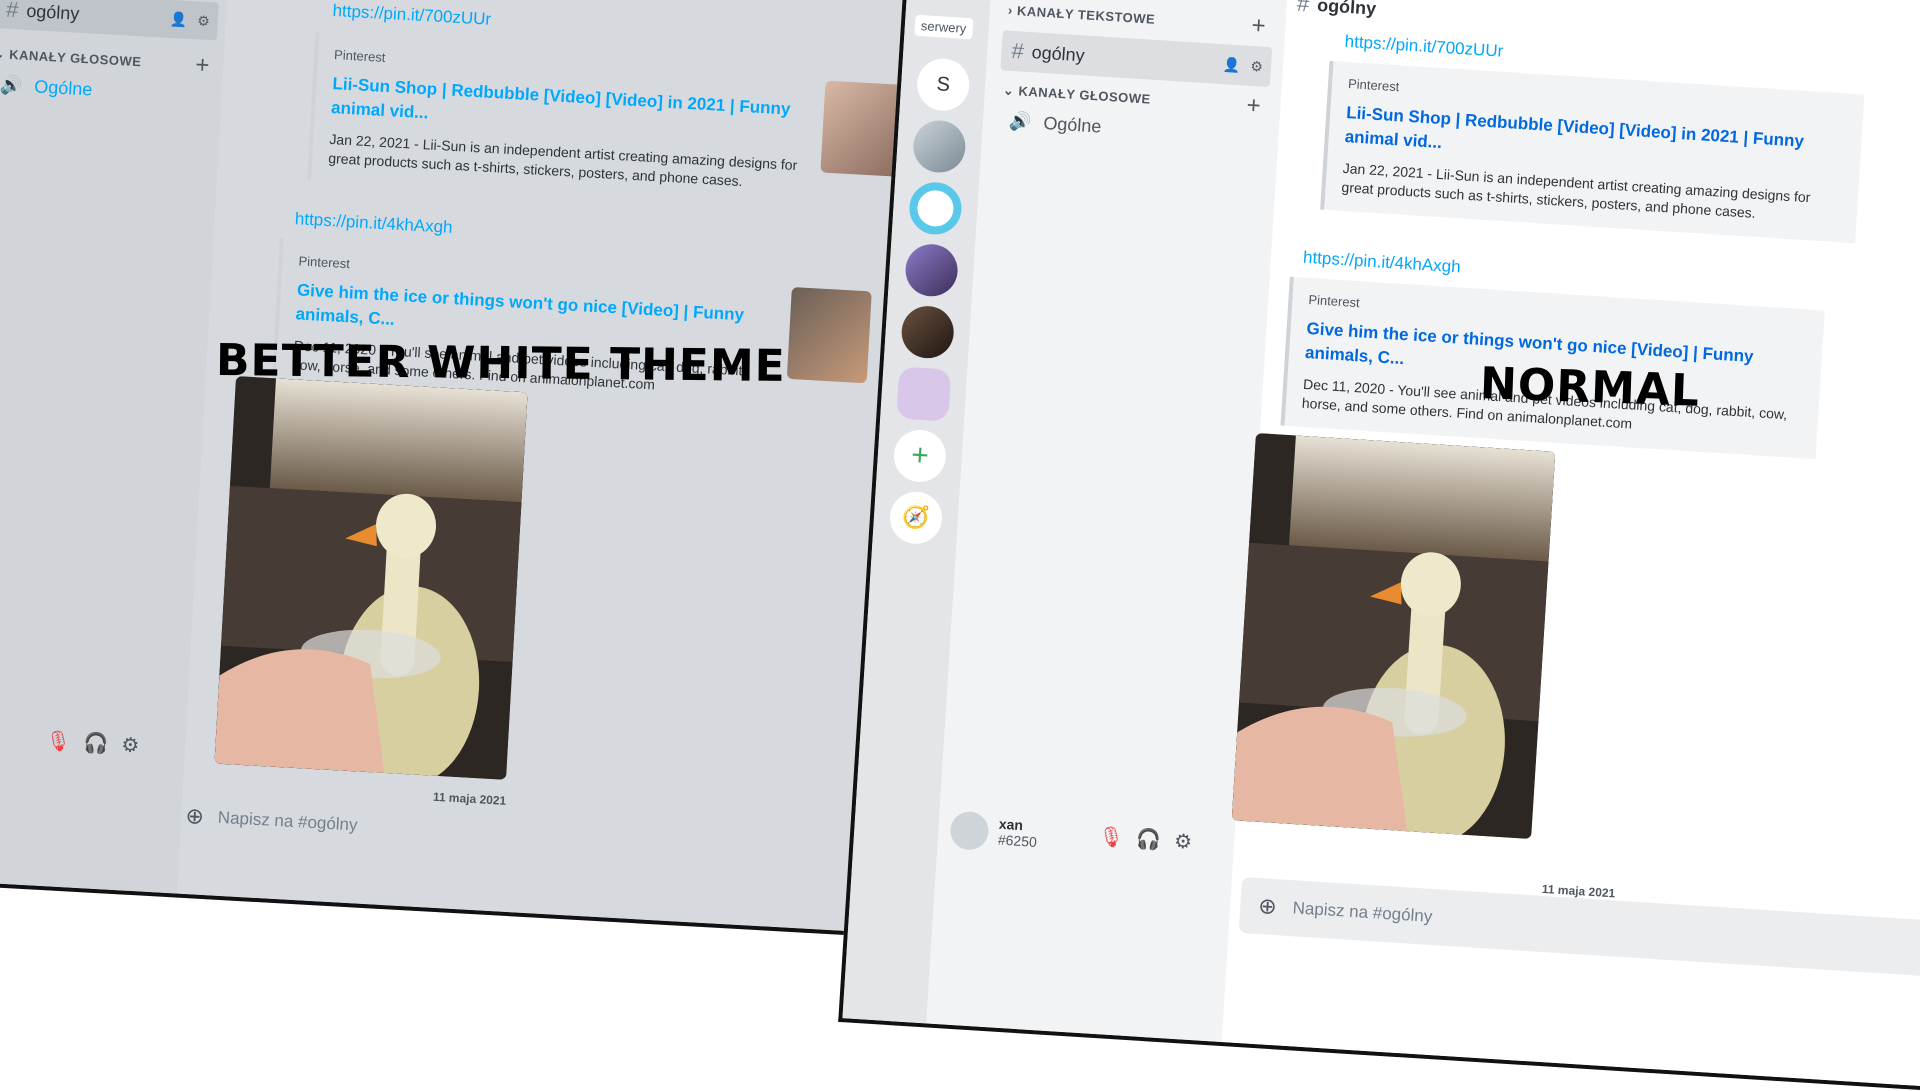  What do you see at coordinates (1082, 15) in the screenshot?
I see `text-category-header: › KANAŁY TEKSTOWE` at bounding box center [1082, 15].